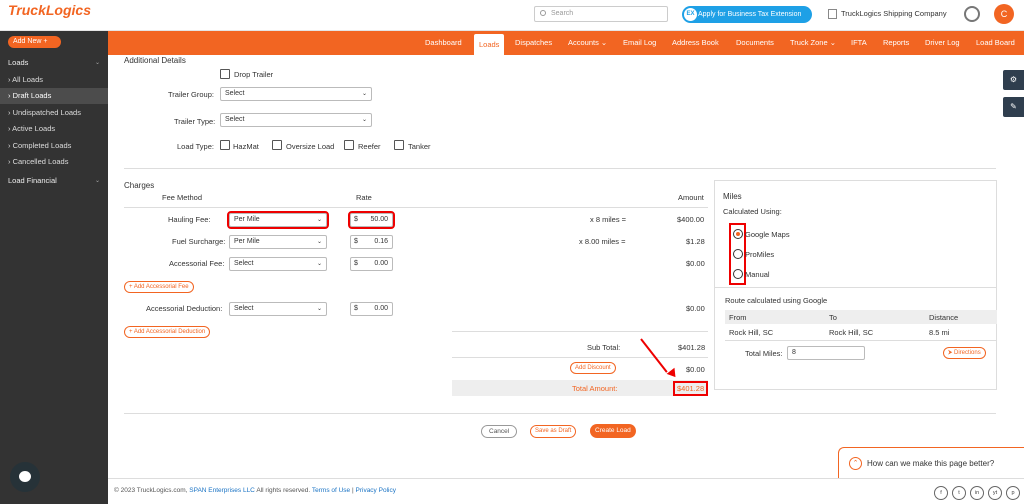 The width and height of the screenshot is (1024, 504). Describe the element at coordinates (310, 146) in the screenshot. I see `oversize-load-label: Oversize Load` at that location.